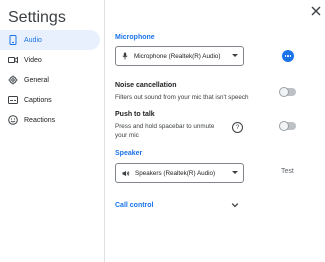 This screenshot has height=262, width=325. Describe the element at coordinates (129, 153) in the screenshot. I see `speaker-section-title: Speaker` at that location.